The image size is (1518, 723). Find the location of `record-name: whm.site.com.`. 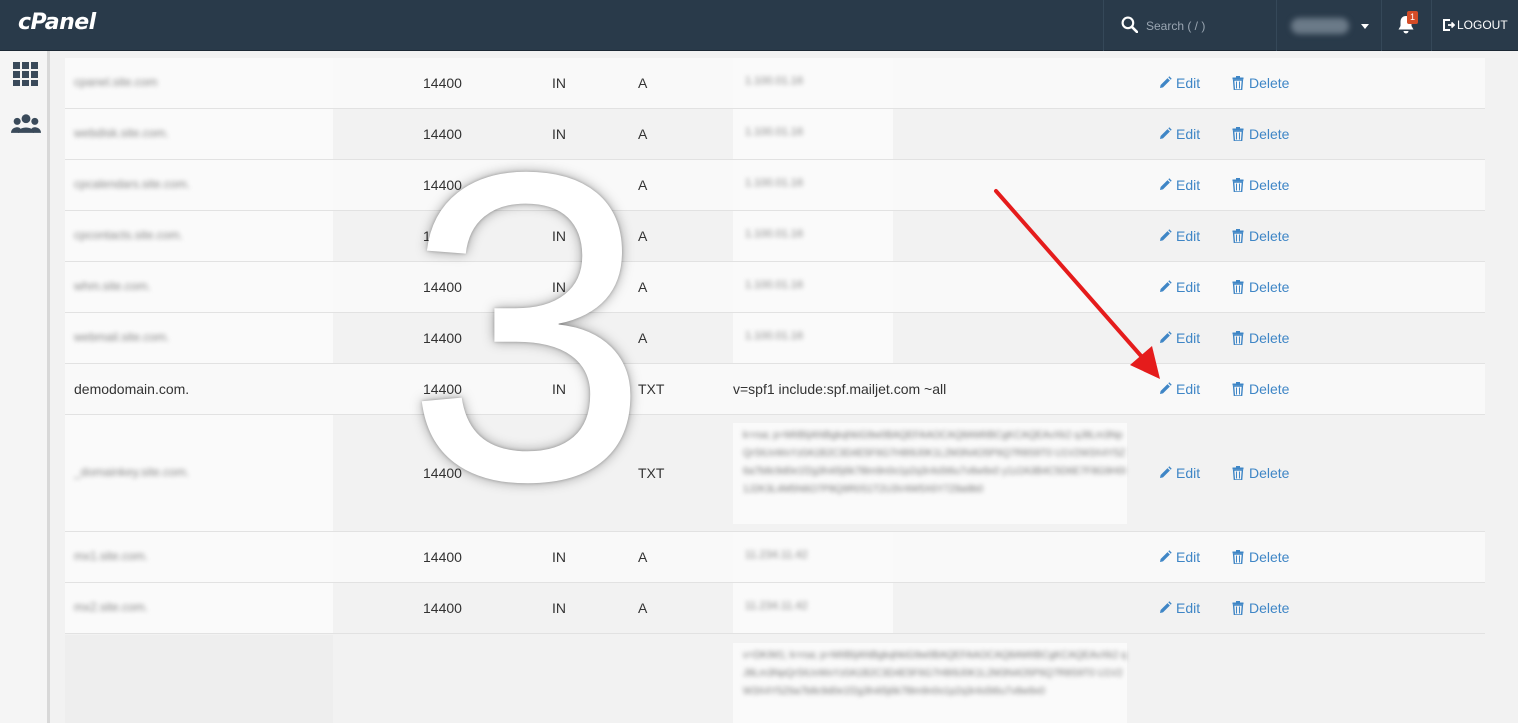

record-name: whm.site.com. is located at coordinates (112, 286).